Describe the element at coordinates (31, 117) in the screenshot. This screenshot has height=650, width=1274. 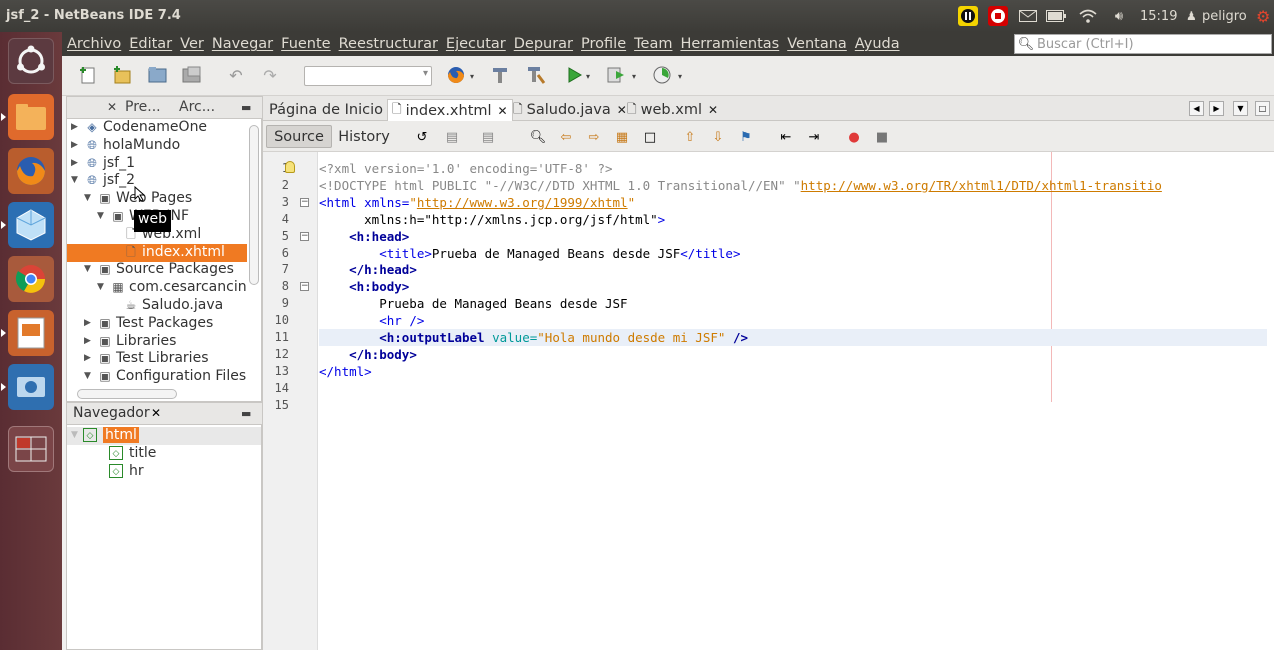
I see `files-icon` at that location.